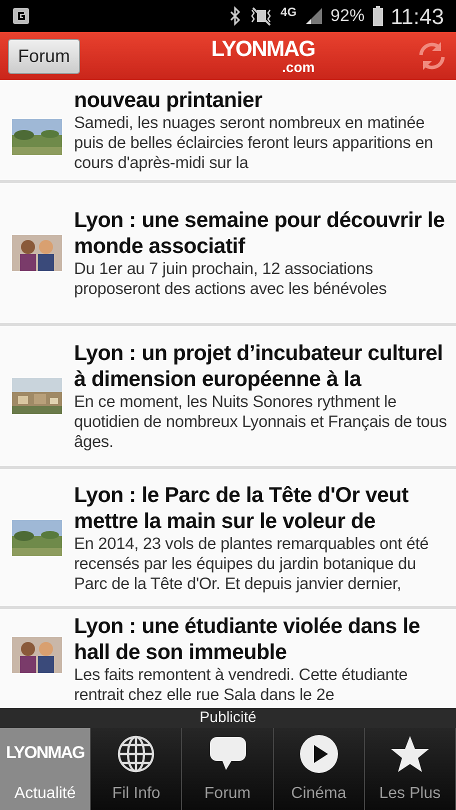 Image resolution: width=456 pixels, height=810 pixels. I want to click on article-summary: En 2014, 23 vols de plantes remarquables ont été recensés par les équipes du jardin botanique du Parc de la Tête d'Or. Et depuis janvier dernier,, so click(252, 564).